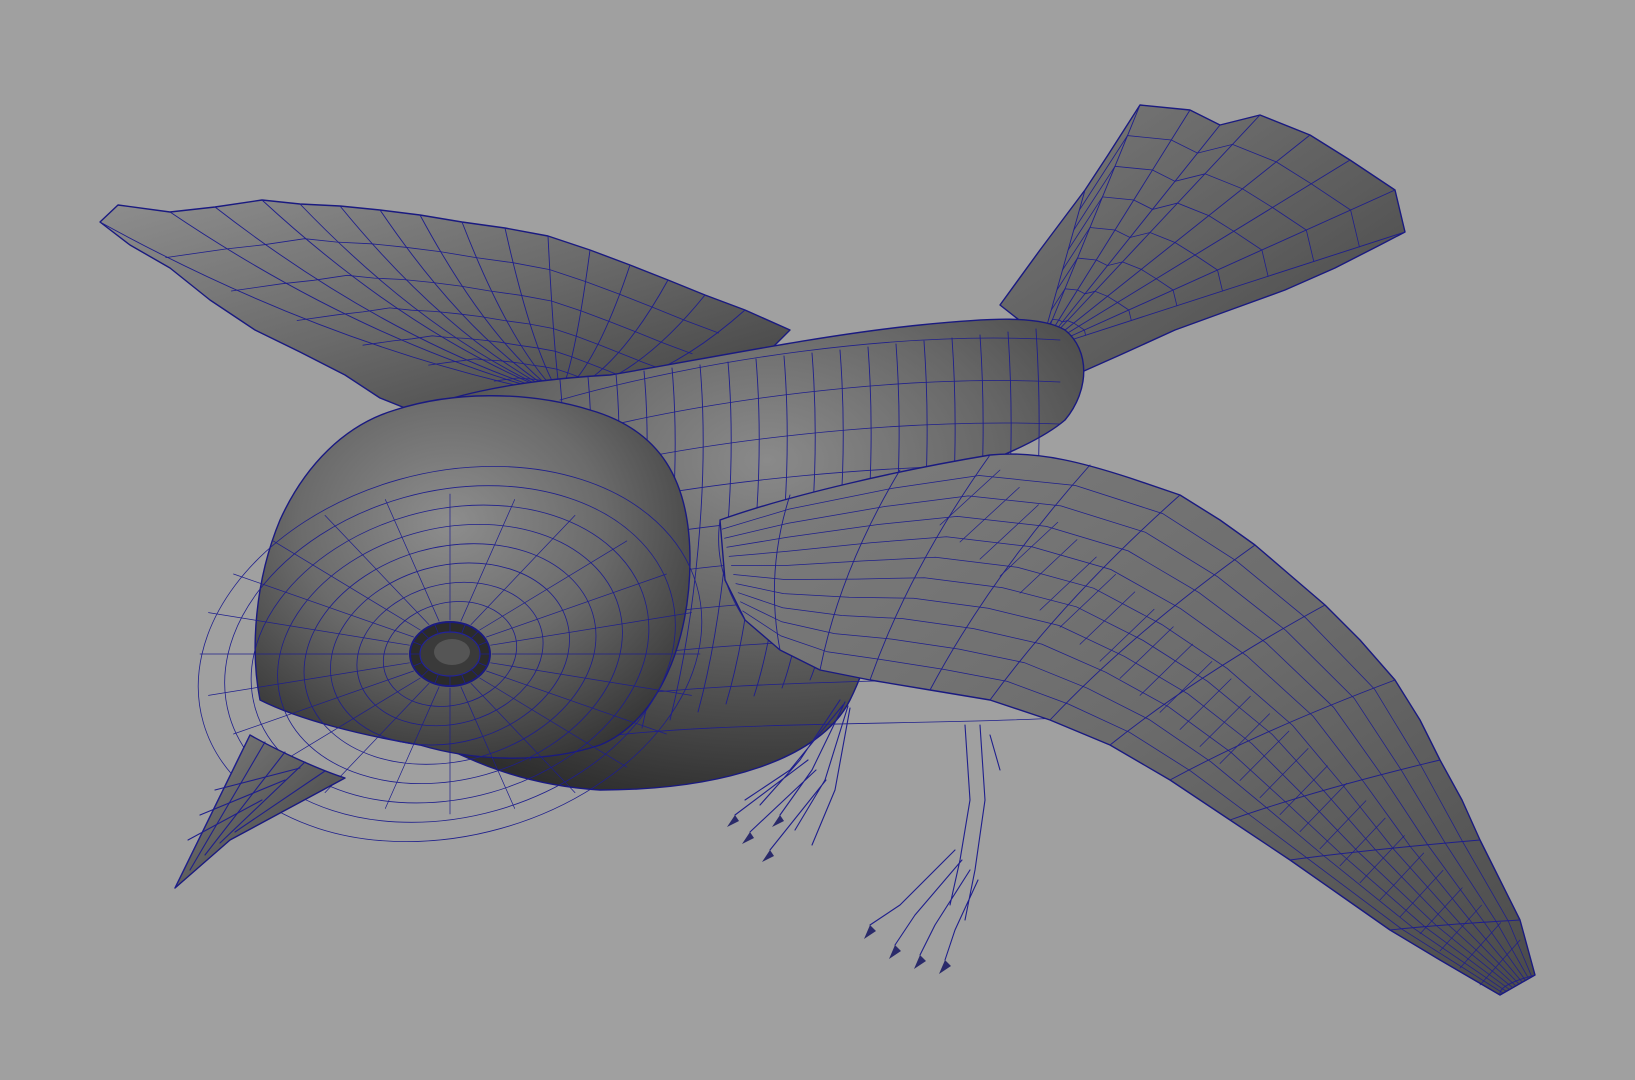 The height and width of the screenshot is (1080, 1635). What do you see at coordinates (450, 654) in the screenshot?
I see `eye` at bounding box center [450, 654].